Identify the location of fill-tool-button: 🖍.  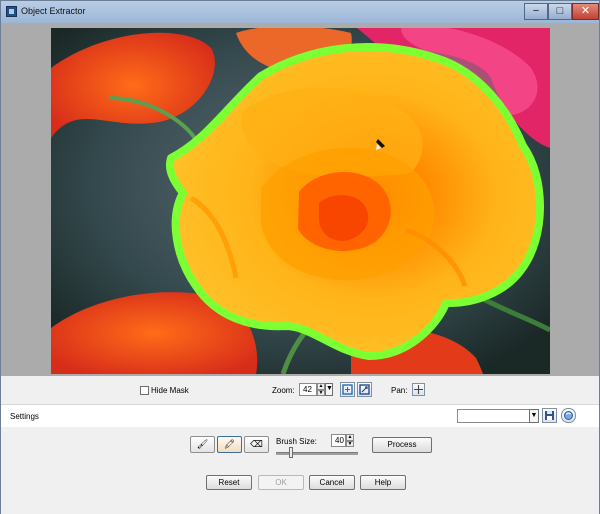
(229, 444).